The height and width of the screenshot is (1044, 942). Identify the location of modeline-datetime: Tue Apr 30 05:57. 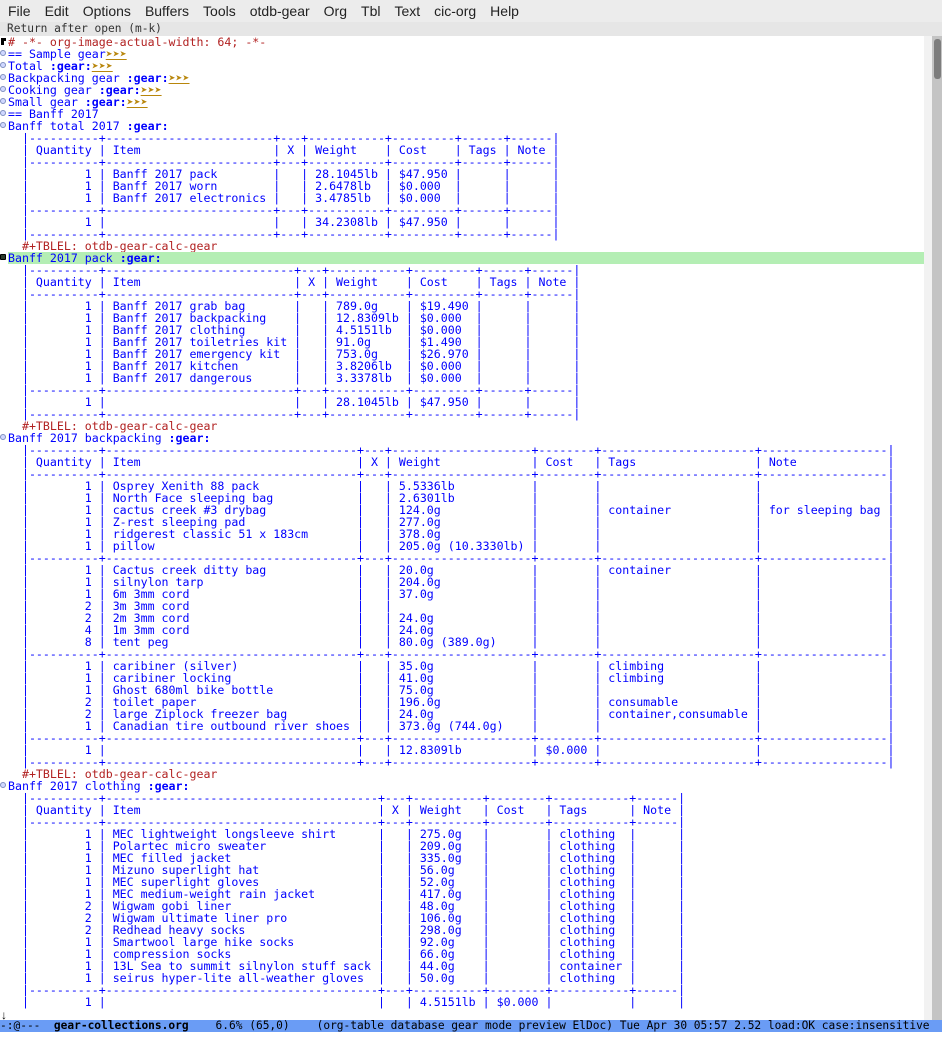
(670, 1026).